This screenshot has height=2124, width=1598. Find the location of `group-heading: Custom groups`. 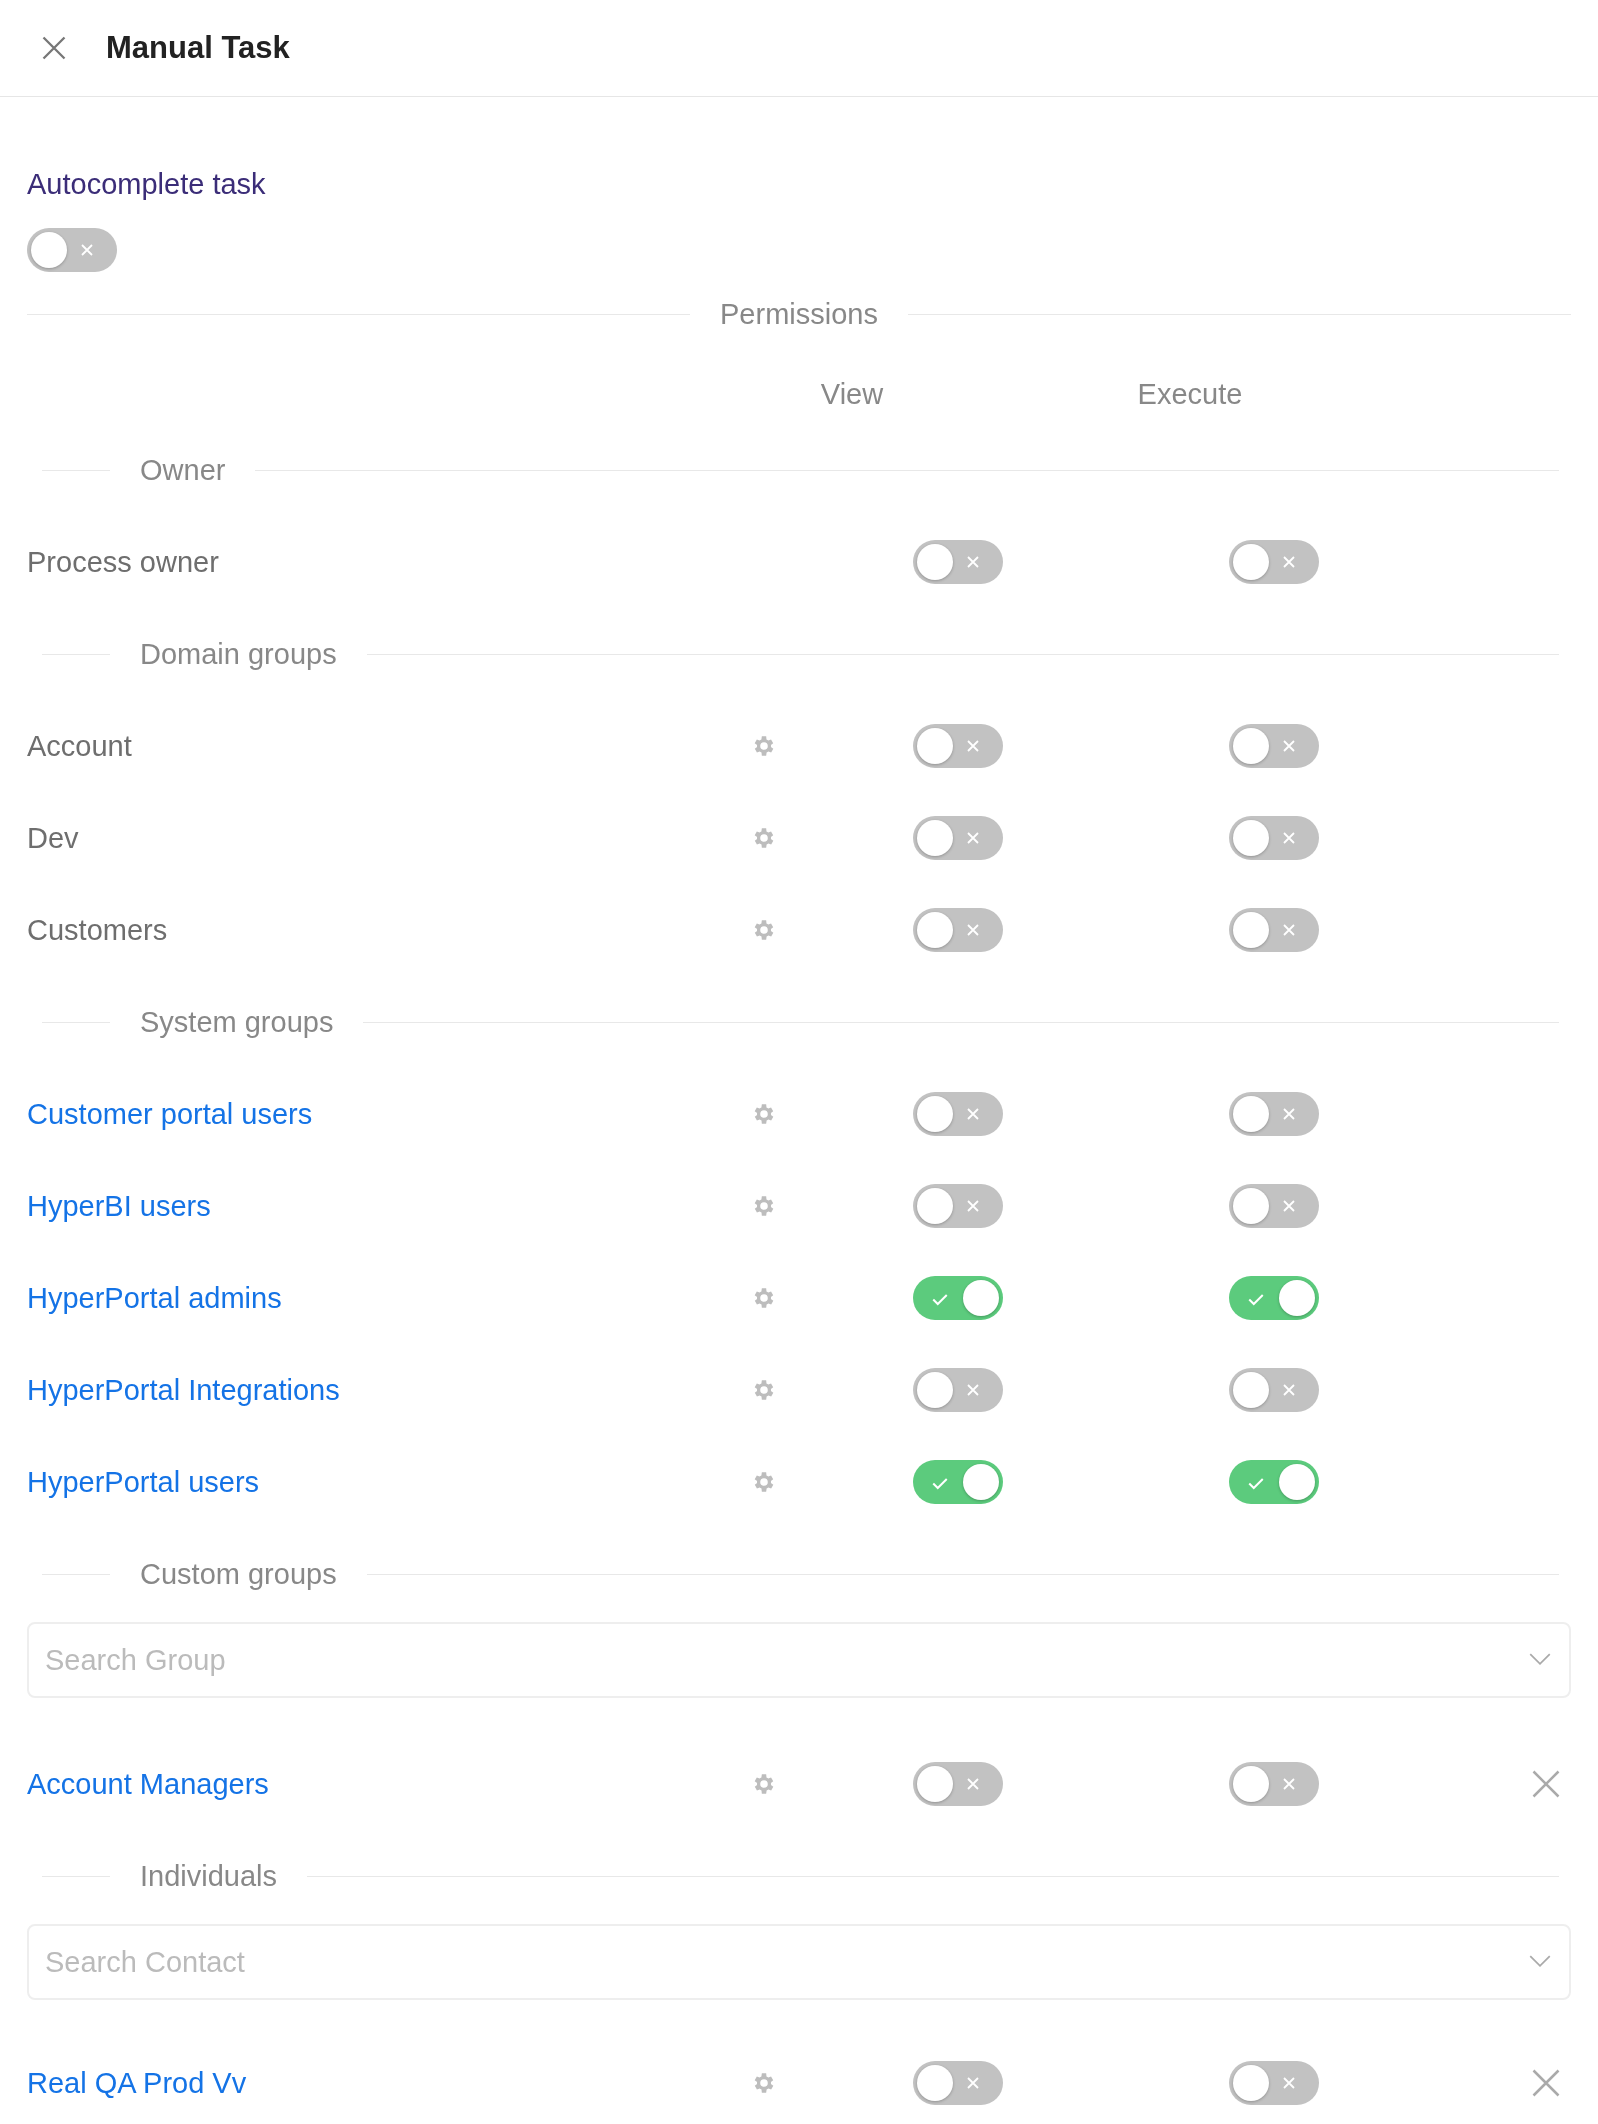

group-heading: Custom groups is located at coordinates (238, 1574).